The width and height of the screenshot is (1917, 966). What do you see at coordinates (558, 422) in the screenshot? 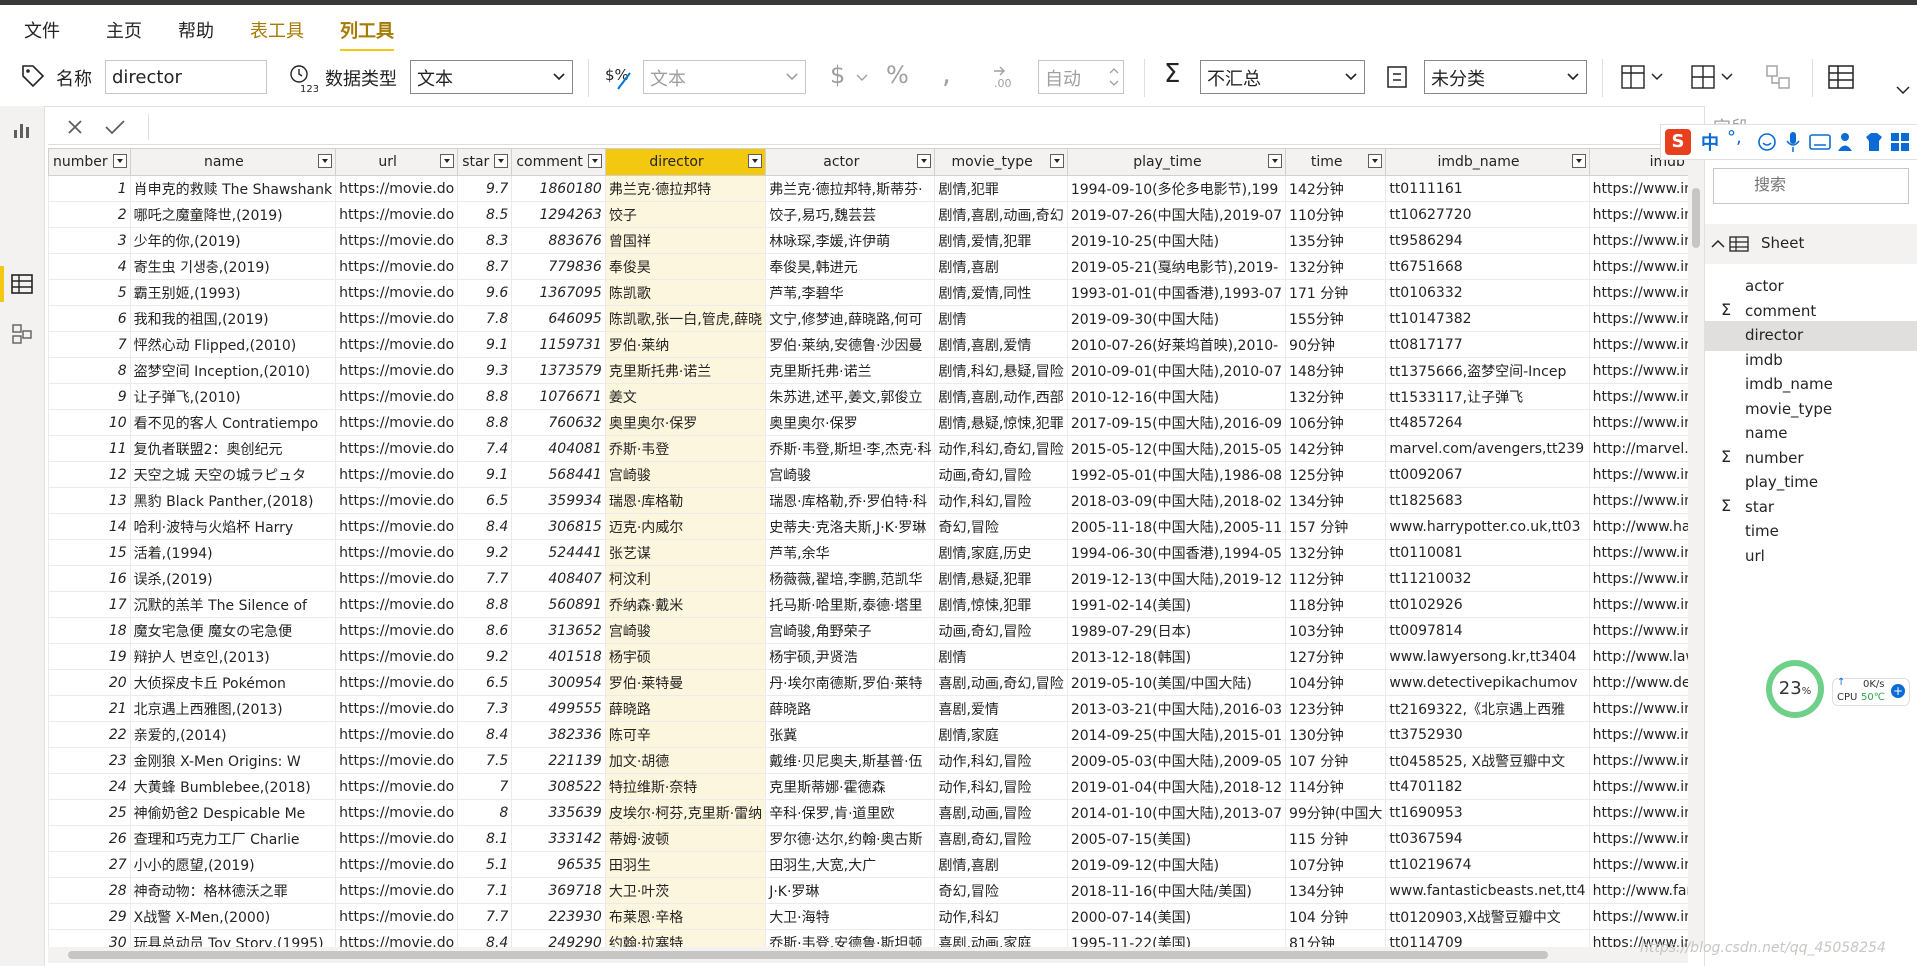
I see `cell-comment: 760632` at bounding box center [558, 422].